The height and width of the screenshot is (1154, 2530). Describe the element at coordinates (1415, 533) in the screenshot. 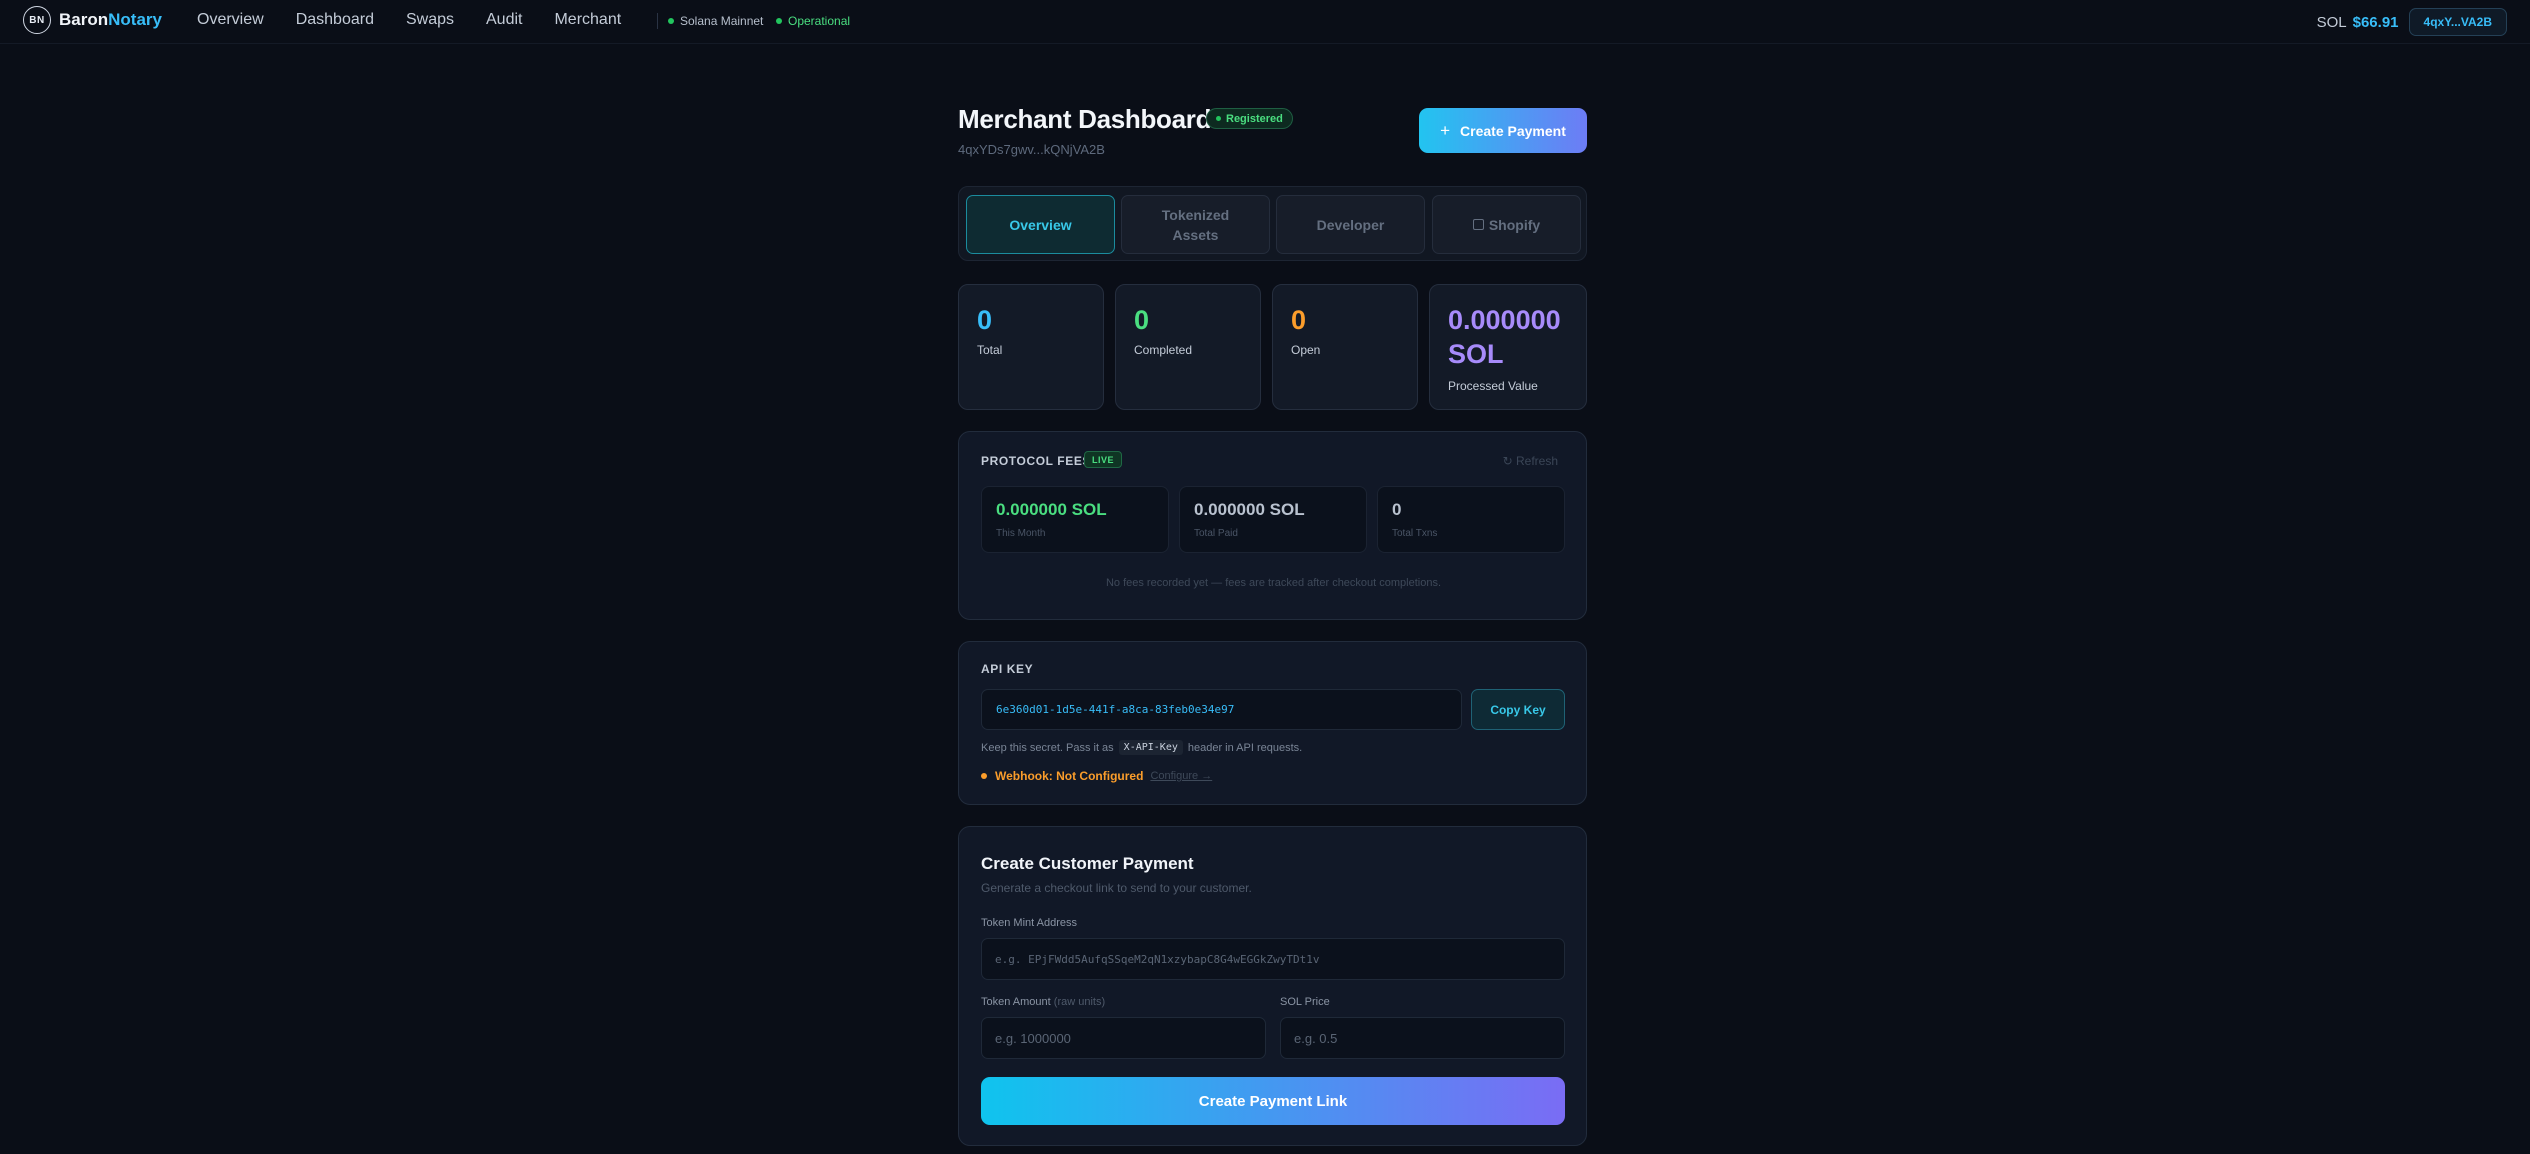

I see `fee-total-txns-label: Total Txns` at that location.